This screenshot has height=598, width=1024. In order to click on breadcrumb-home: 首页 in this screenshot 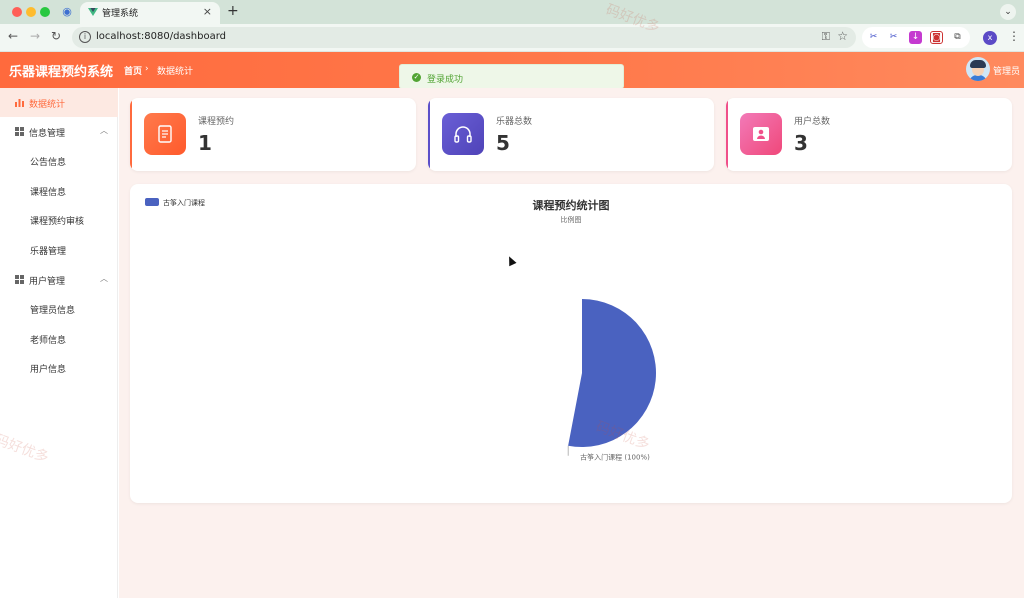, I will do `click(133, 70)`.